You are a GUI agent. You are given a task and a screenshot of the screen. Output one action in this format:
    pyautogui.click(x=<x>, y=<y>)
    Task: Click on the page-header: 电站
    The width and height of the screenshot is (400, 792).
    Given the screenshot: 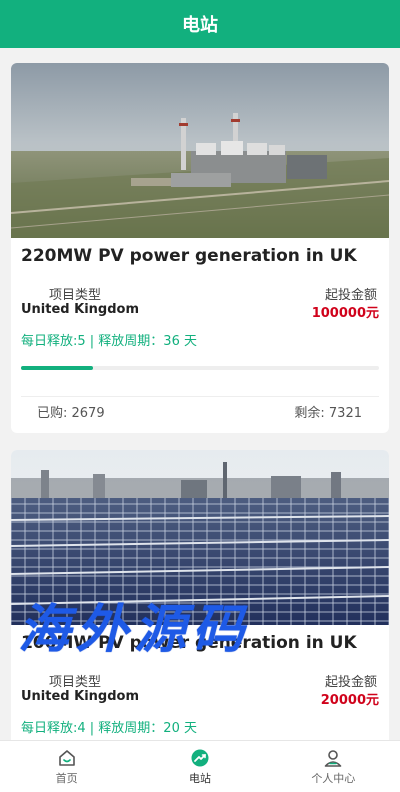 What is the action you would take?
    pyautogui.click(x=200, y=24)
    